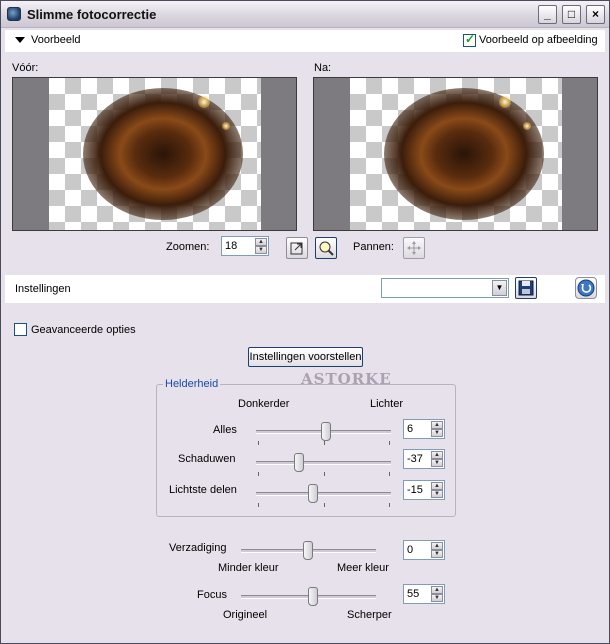  I want to click on darker-label: Donkerder, so click(264, 404).